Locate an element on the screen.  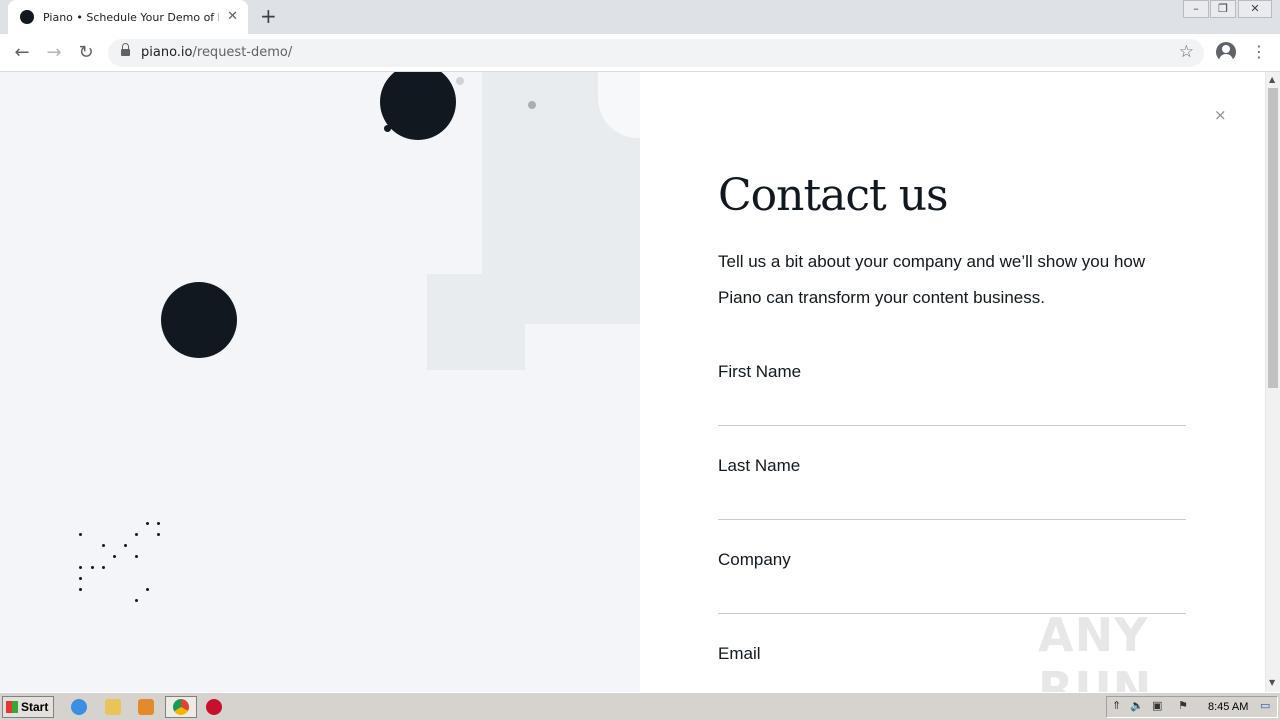
bookmark-star-icon: ☆ is located at coordinates (1186, 52).